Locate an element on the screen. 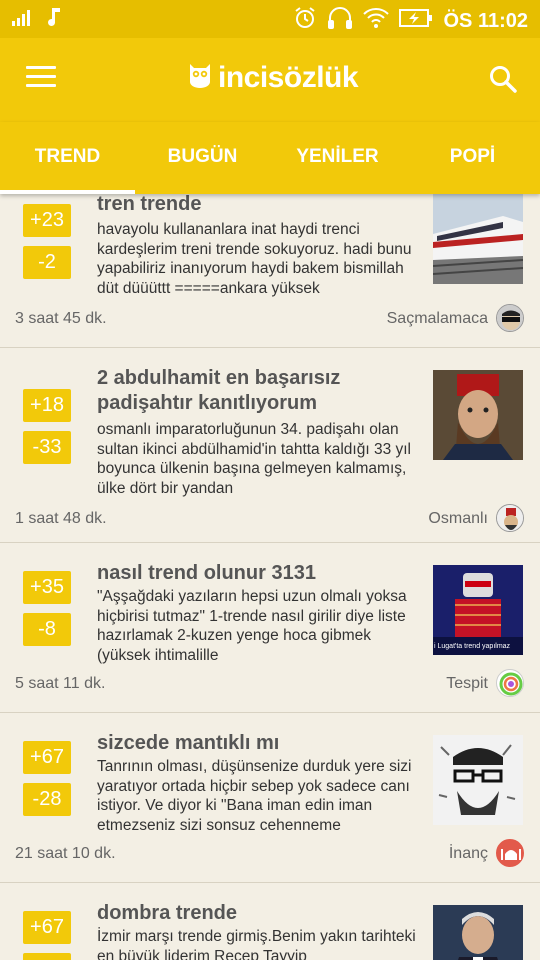 The height and width of the screenshot is (960, 540). hamburger-menu-icon is located at coordinates (41, 78).